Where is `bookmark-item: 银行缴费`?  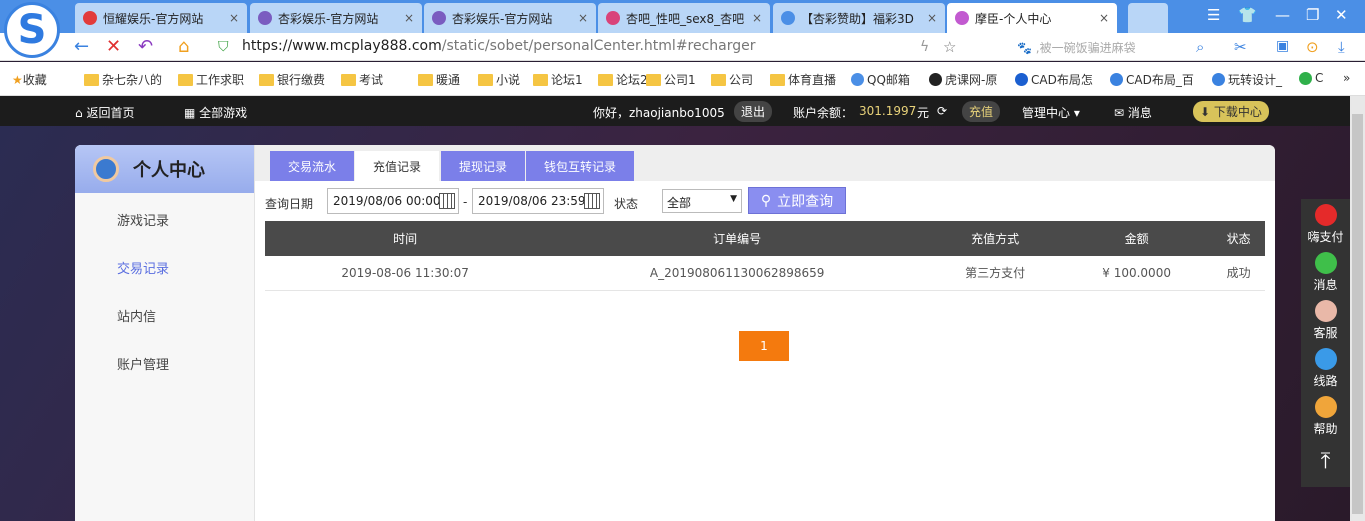
bookmark-item: 银行缴费 is located at coordinates (292, 79).